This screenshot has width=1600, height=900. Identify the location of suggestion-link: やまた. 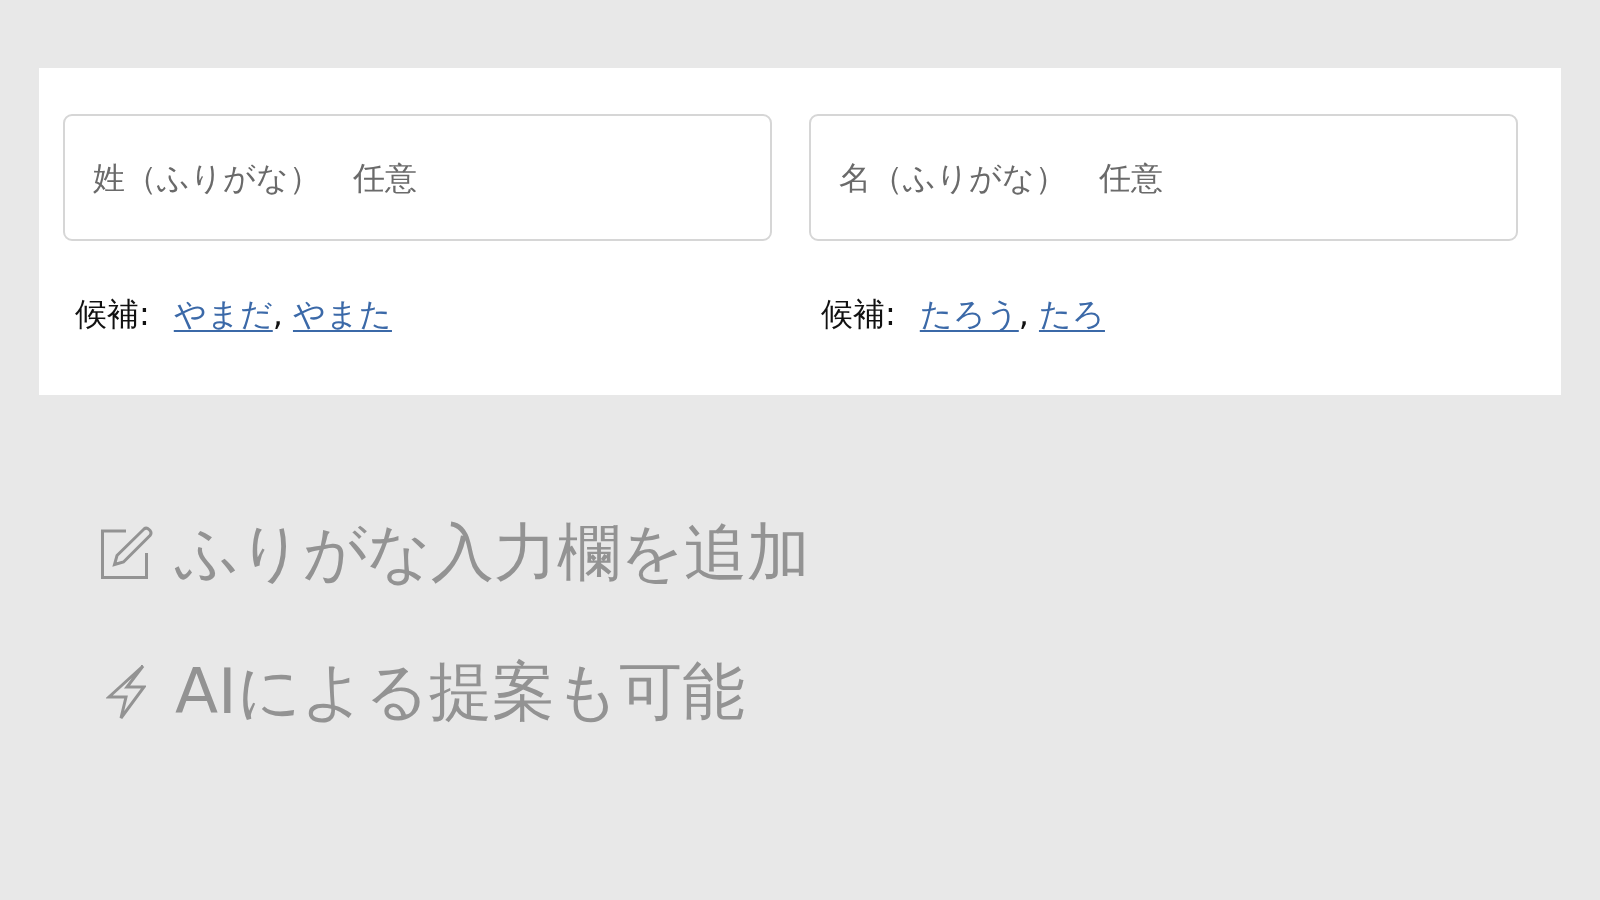
(342, 314).